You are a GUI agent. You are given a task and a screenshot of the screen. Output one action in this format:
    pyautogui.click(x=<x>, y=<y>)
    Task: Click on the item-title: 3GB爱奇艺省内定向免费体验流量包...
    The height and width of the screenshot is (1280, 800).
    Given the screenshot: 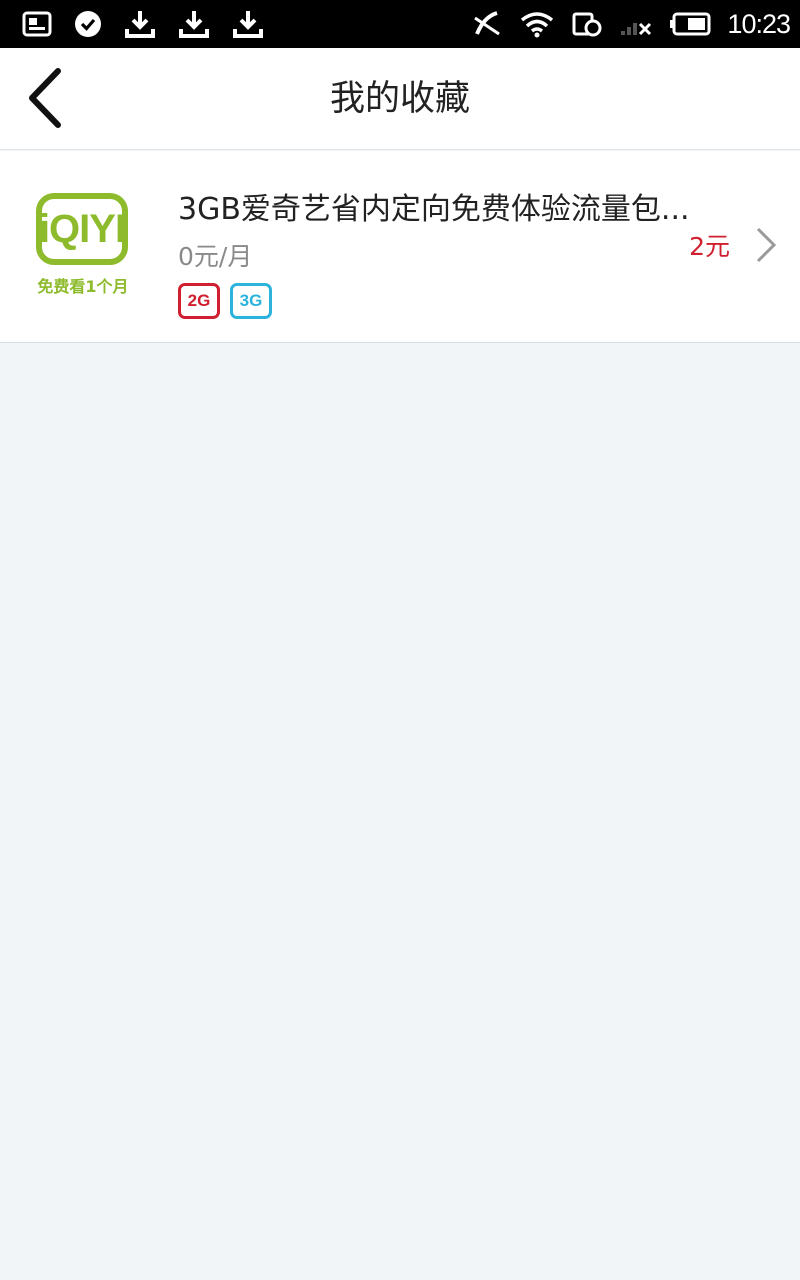 What is the action you would take?
    pyautogui.click(x=434, y=209)
    